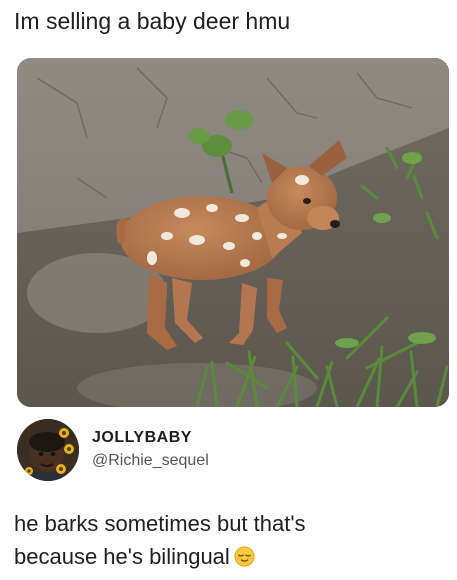  Describe the element at coordinates (122, 556) in the screenshot. I see `reply-text-line-2-words: because he's bilingual` at that location.